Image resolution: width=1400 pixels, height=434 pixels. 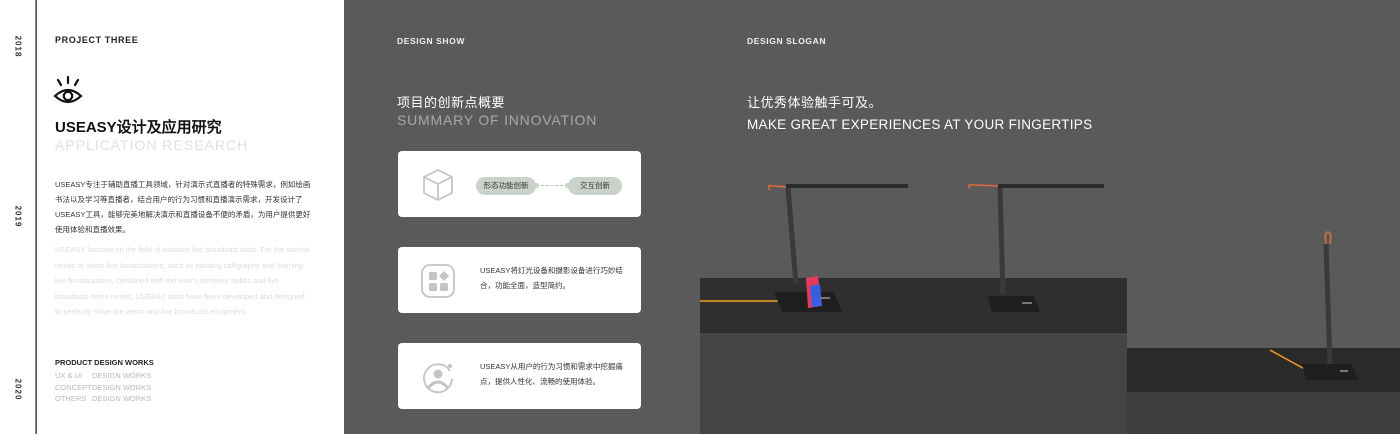 I want to click on connector-dot, so click(x=536, y=185).